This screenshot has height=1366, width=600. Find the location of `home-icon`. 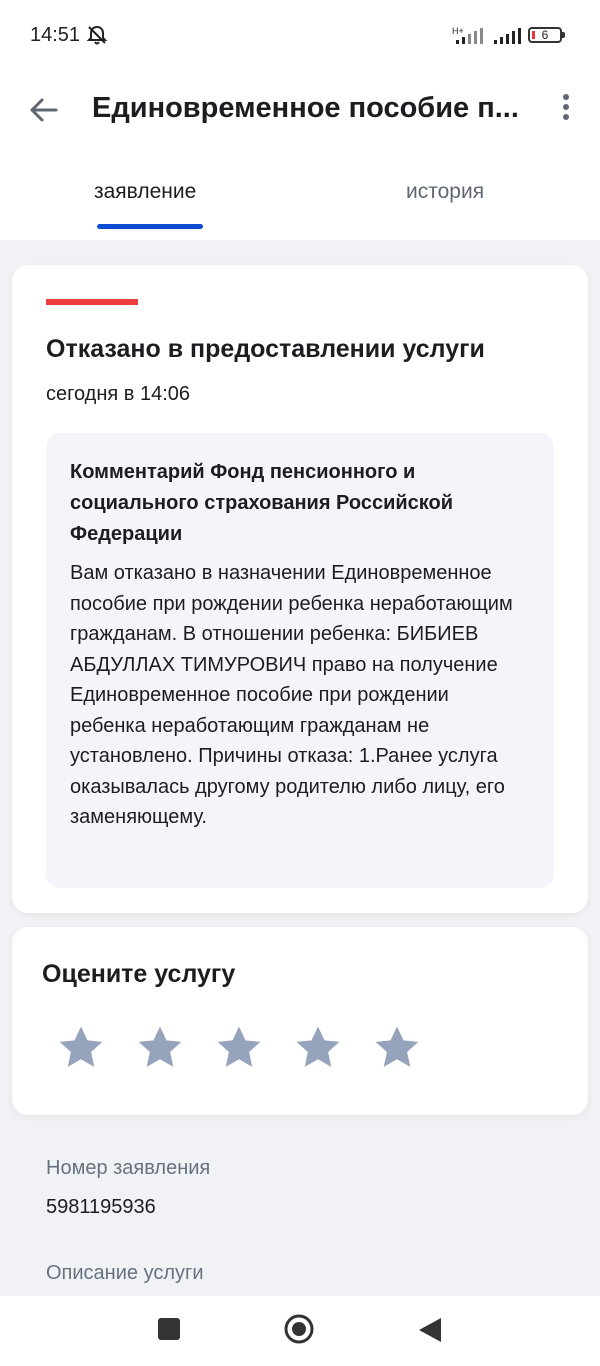

home-icon is located at coordinates (299, 1329).